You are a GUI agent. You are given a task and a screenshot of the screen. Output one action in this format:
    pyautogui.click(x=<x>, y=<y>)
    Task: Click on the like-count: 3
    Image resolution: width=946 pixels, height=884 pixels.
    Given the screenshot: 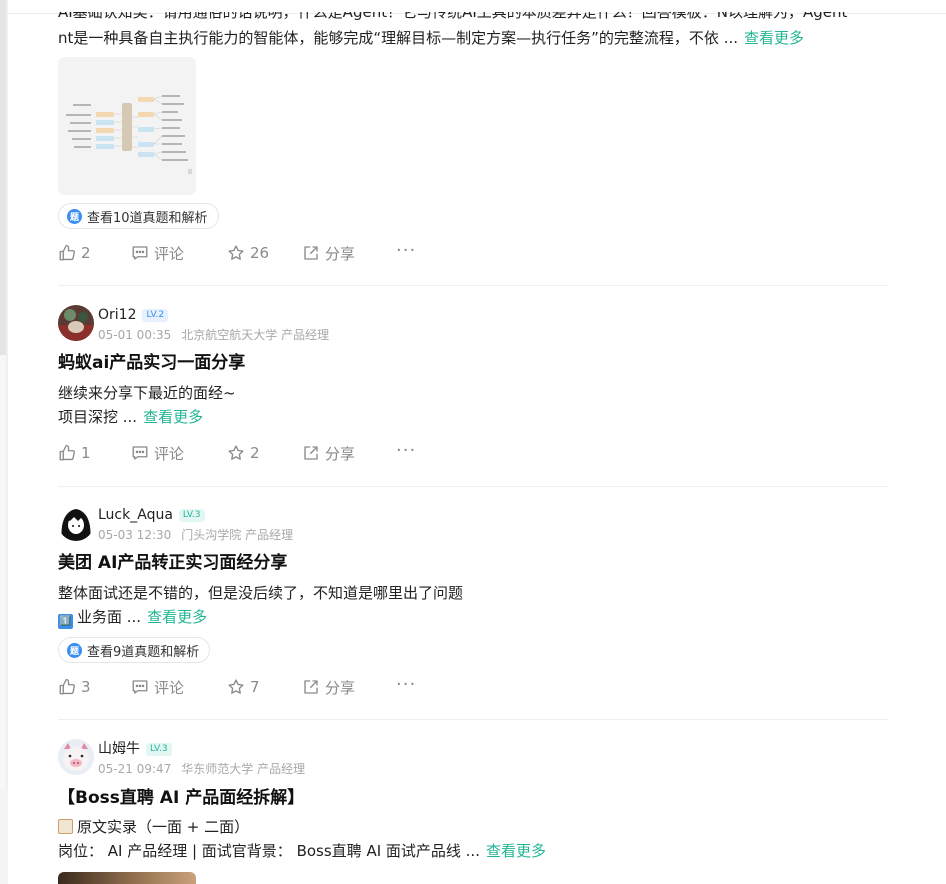 What is the action you would take?
    pyautogui.click(x=86, y=687)
    